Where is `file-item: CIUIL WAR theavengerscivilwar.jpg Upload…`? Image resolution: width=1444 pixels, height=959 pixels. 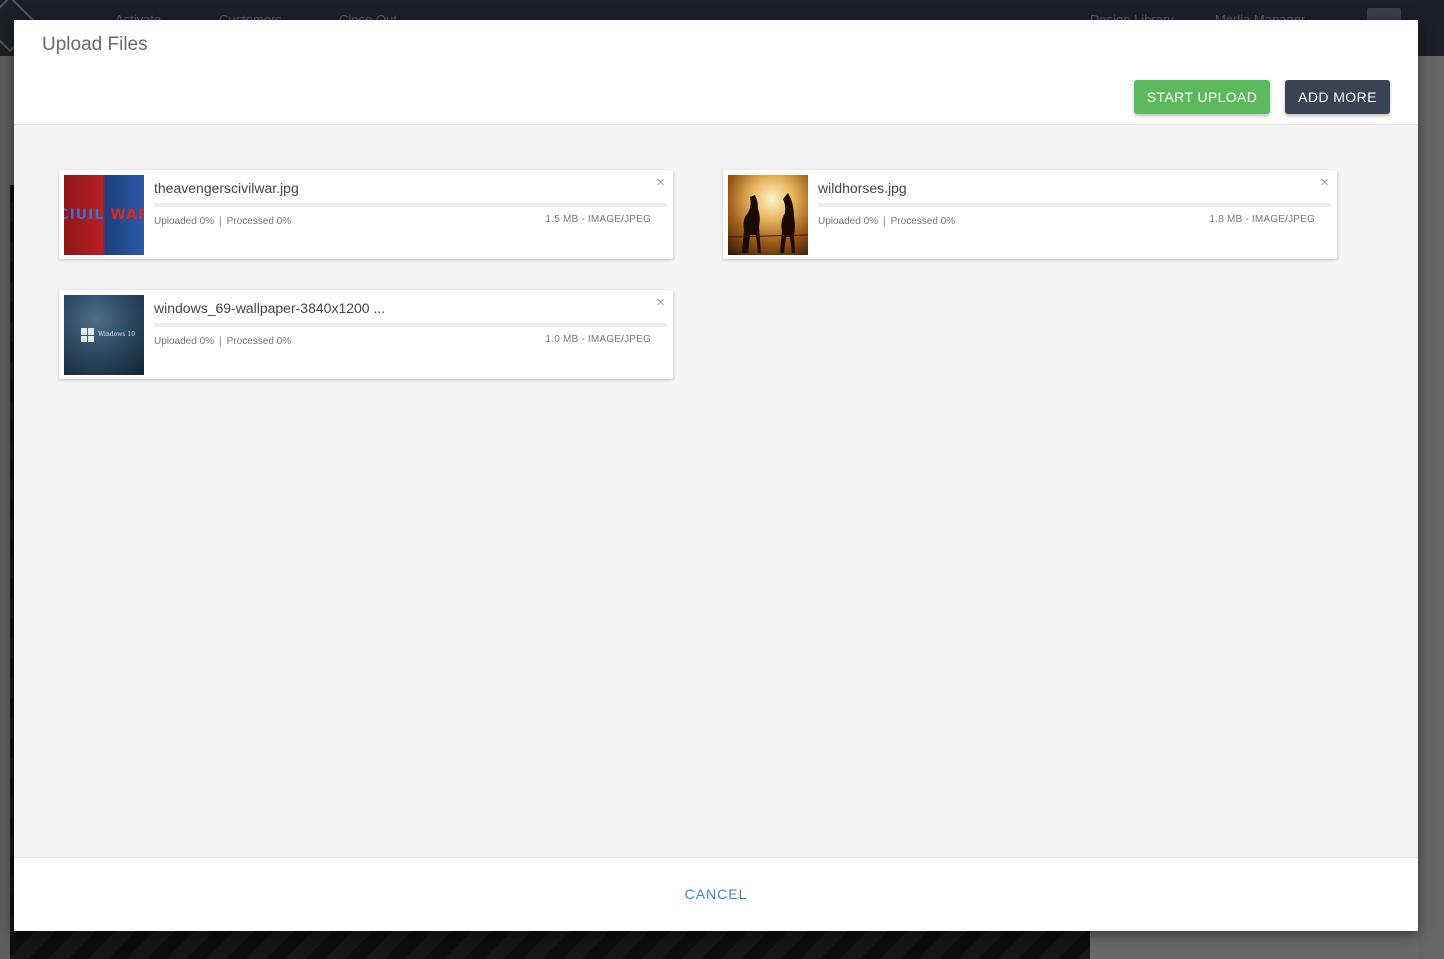 file-item: CIUIL WAR theavengerscivilwar.jpg Upload… is located at coordinates (366, 214).